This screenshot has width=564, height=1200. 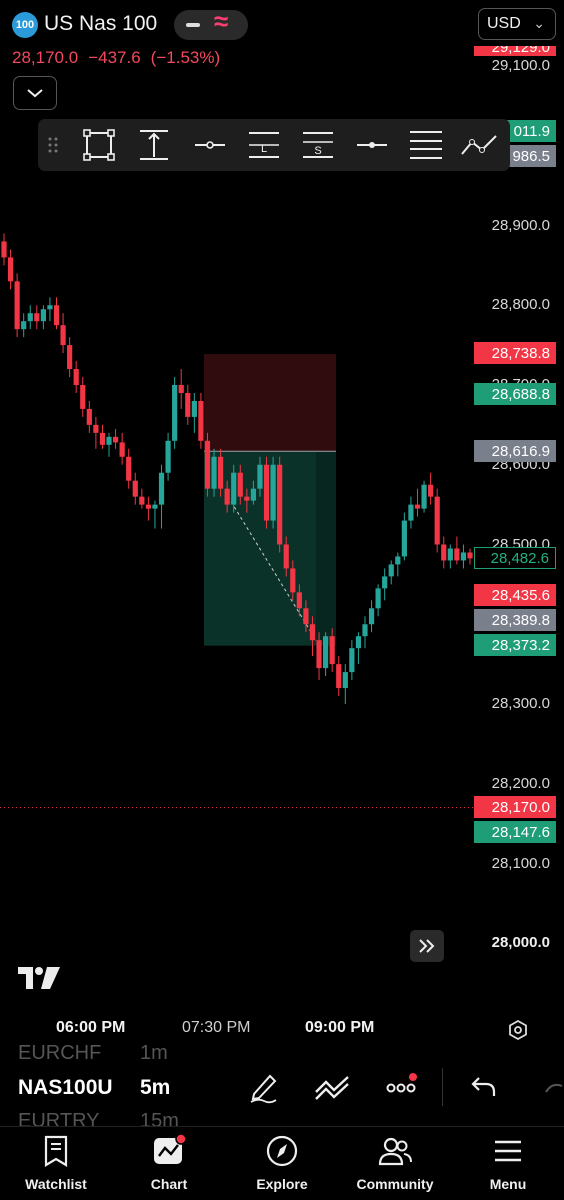 I want to click on long-position-icon: L, so click(x=264, y=145).